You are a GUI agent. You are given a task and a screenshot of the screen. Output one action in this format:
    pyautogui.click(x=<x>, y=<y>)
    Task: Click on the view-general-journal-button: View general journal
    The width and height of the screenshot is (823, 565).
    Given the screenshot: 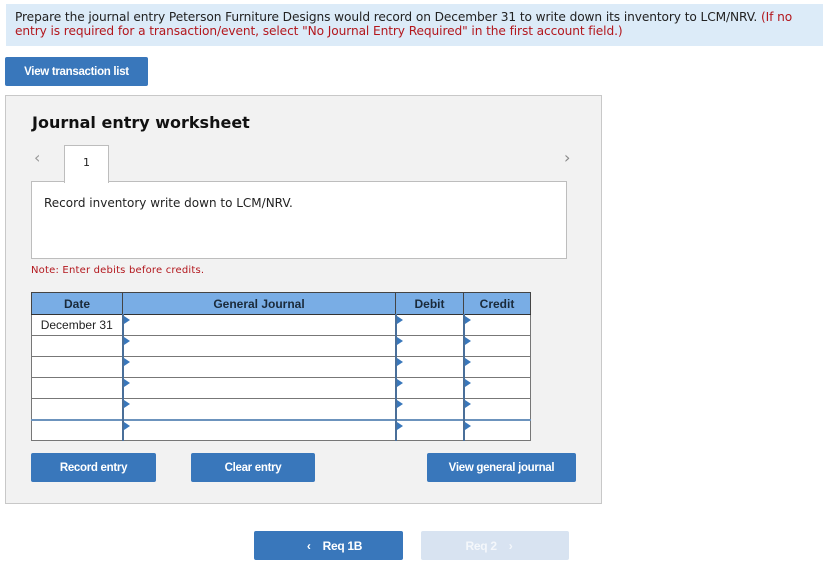 What is the action you would take?
    pyautogui.click(x=501, y=467)
    